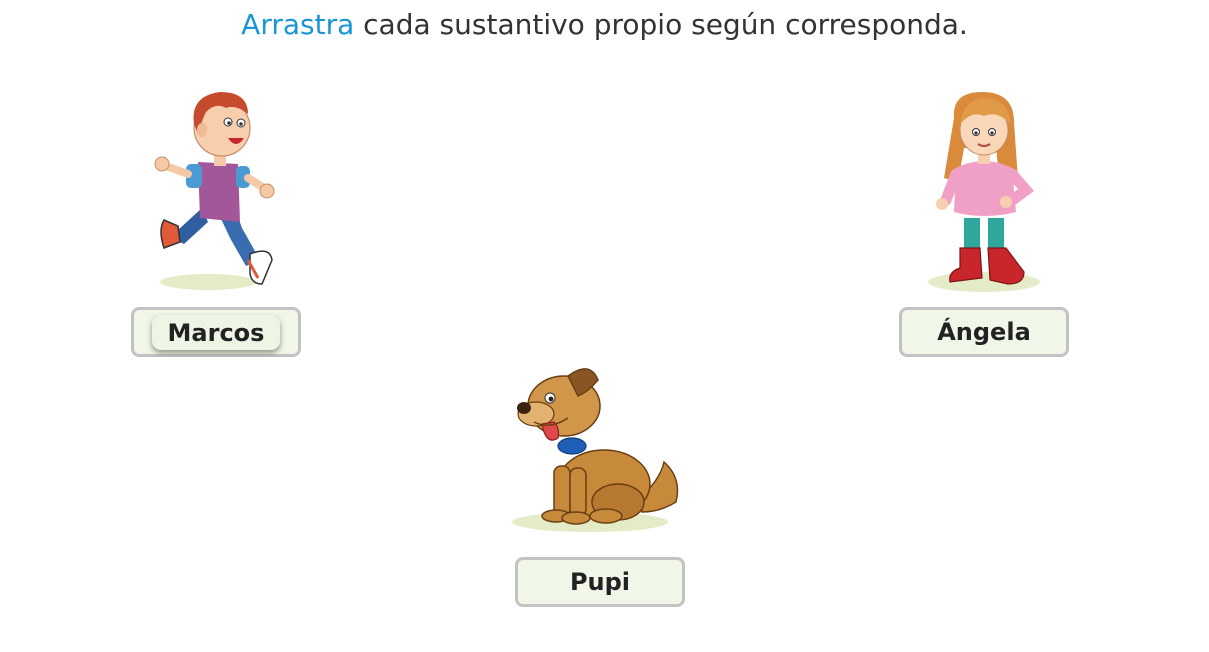  I want to click on dropzone-girl-label: Ángela, so click(984, 332).